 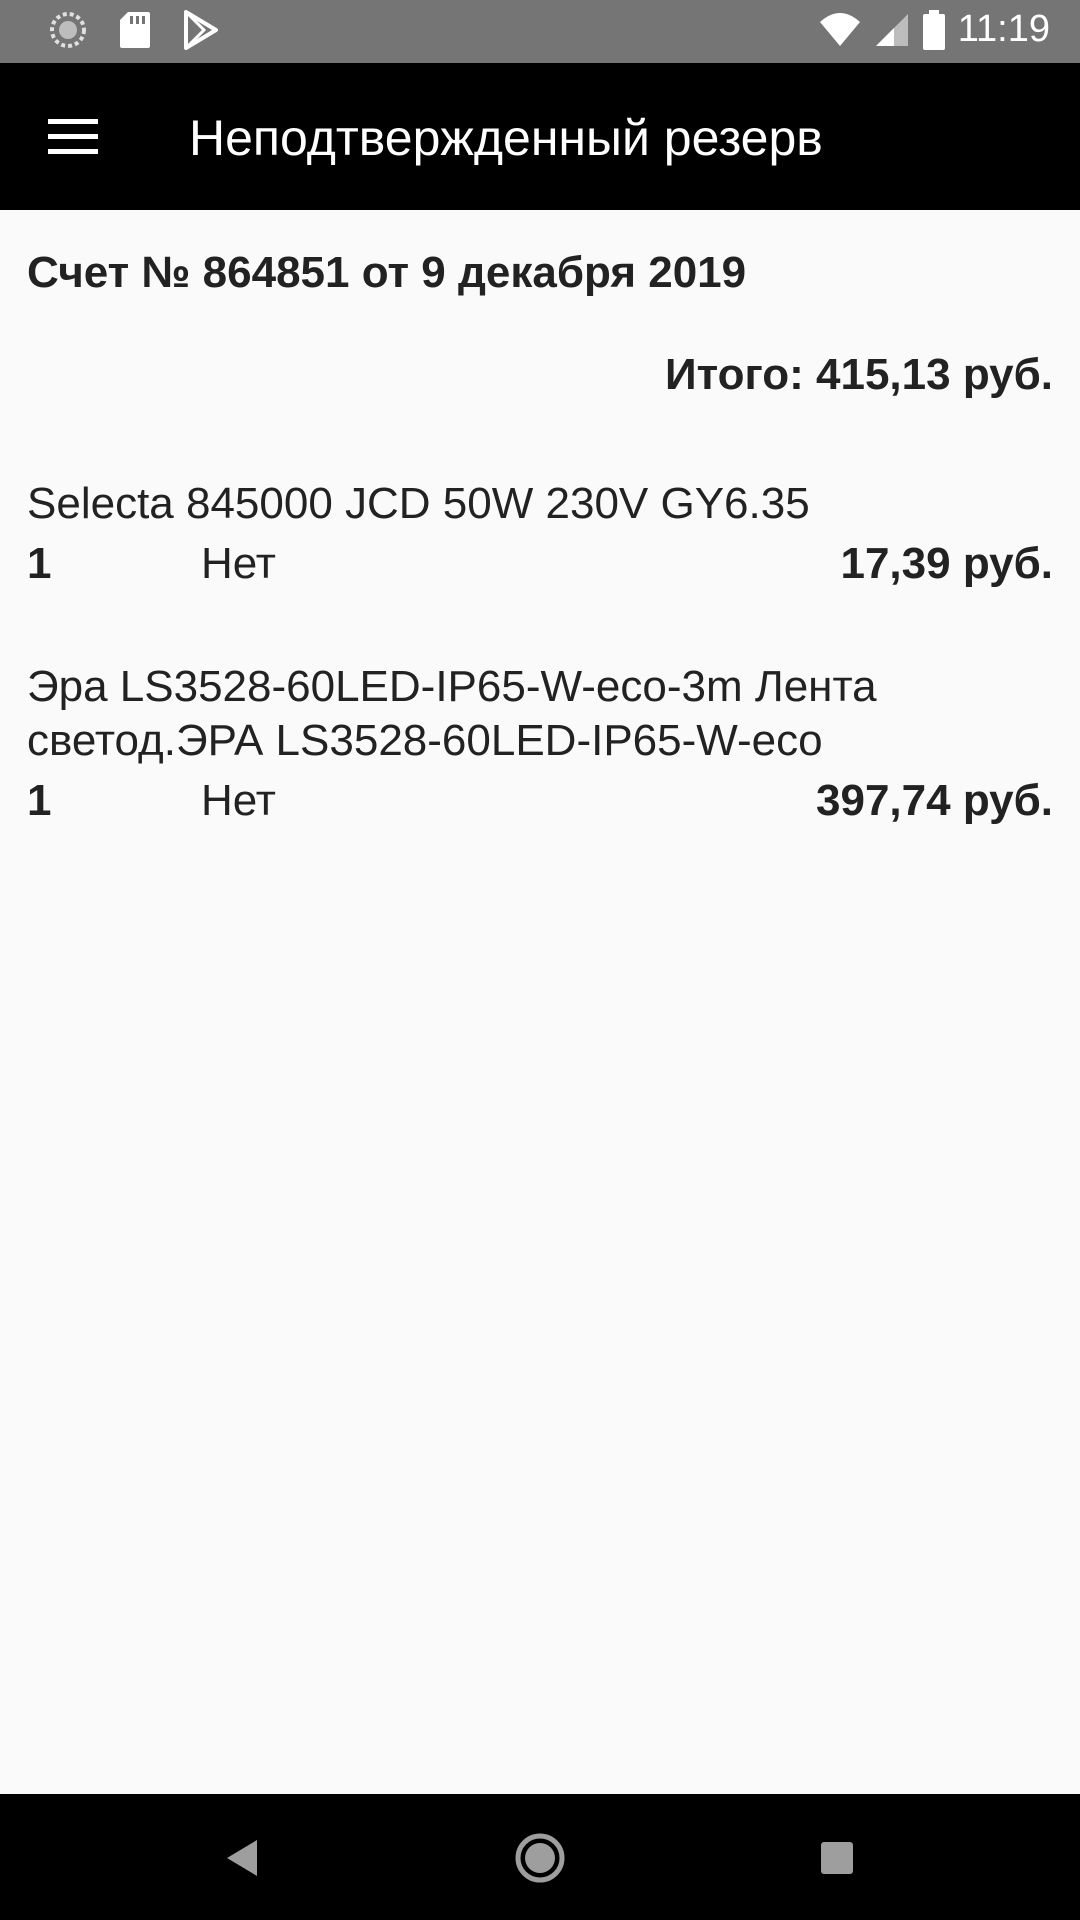 What do you see at coordinates (418, 503) in the screenshot?
I see `item-name: Selecta 845000 JCD 50W 230V GY6.35` at bounding box center [418, 503].